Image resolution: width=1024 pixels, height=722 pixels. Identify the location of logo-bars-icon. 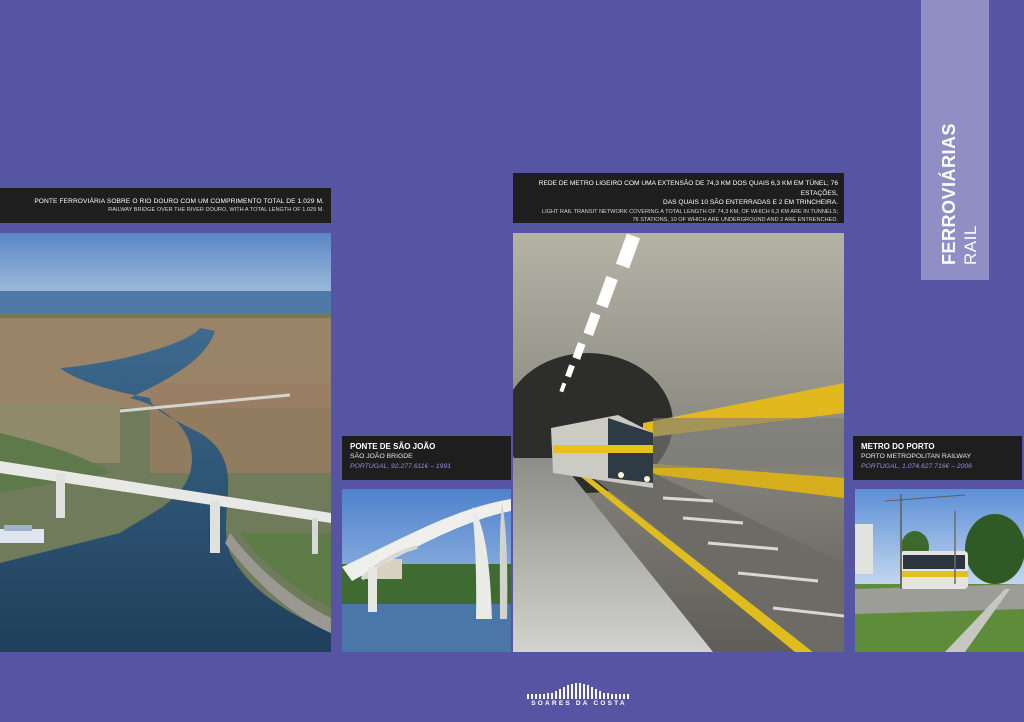
(578, 691).